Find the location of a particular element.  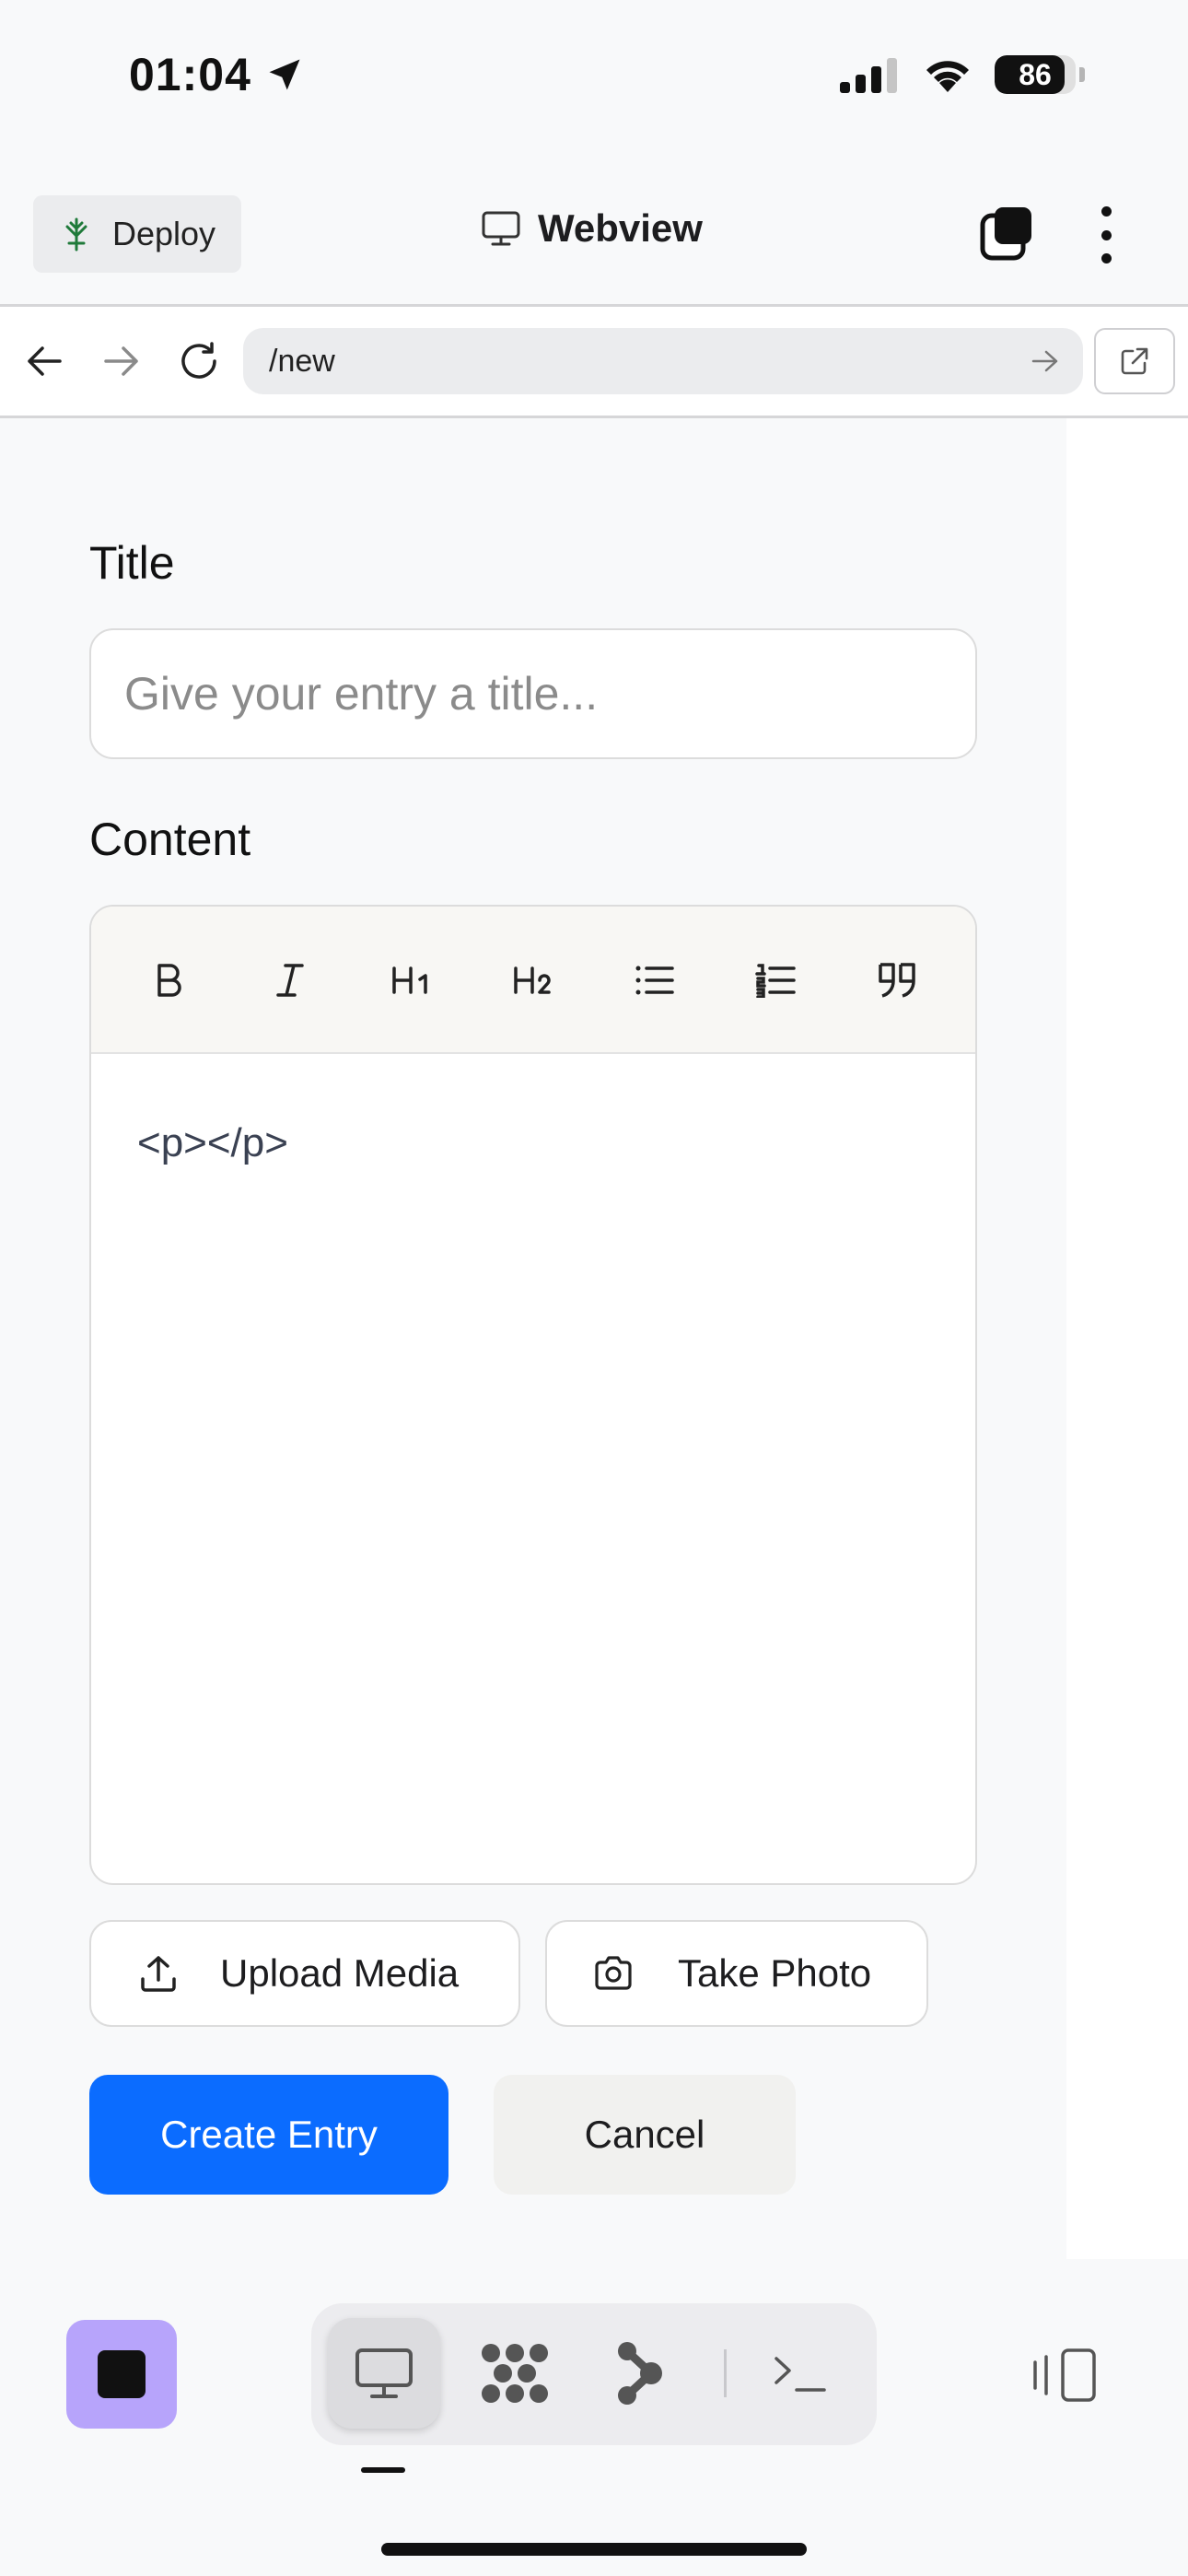

stop-icon is located at coordinates (122, 2374).